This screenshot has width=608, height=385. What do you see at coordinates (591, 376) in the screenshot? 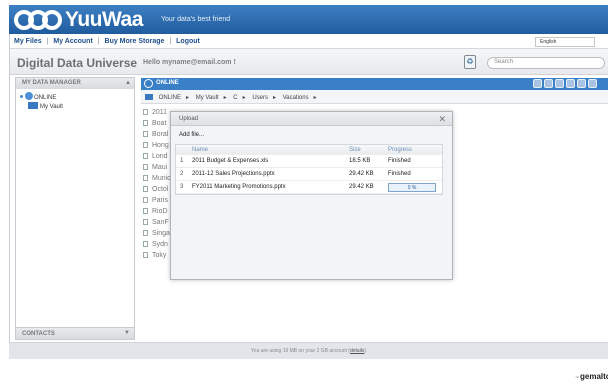
I see `vendor-logo: ™gemalto` at bounding box center [591, 376].